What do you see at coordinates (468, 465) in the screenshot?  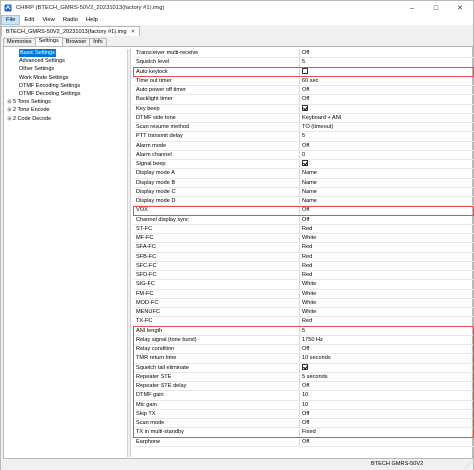 I see `resize-grip-icon: ⋰` at bounding box center [468, 465].